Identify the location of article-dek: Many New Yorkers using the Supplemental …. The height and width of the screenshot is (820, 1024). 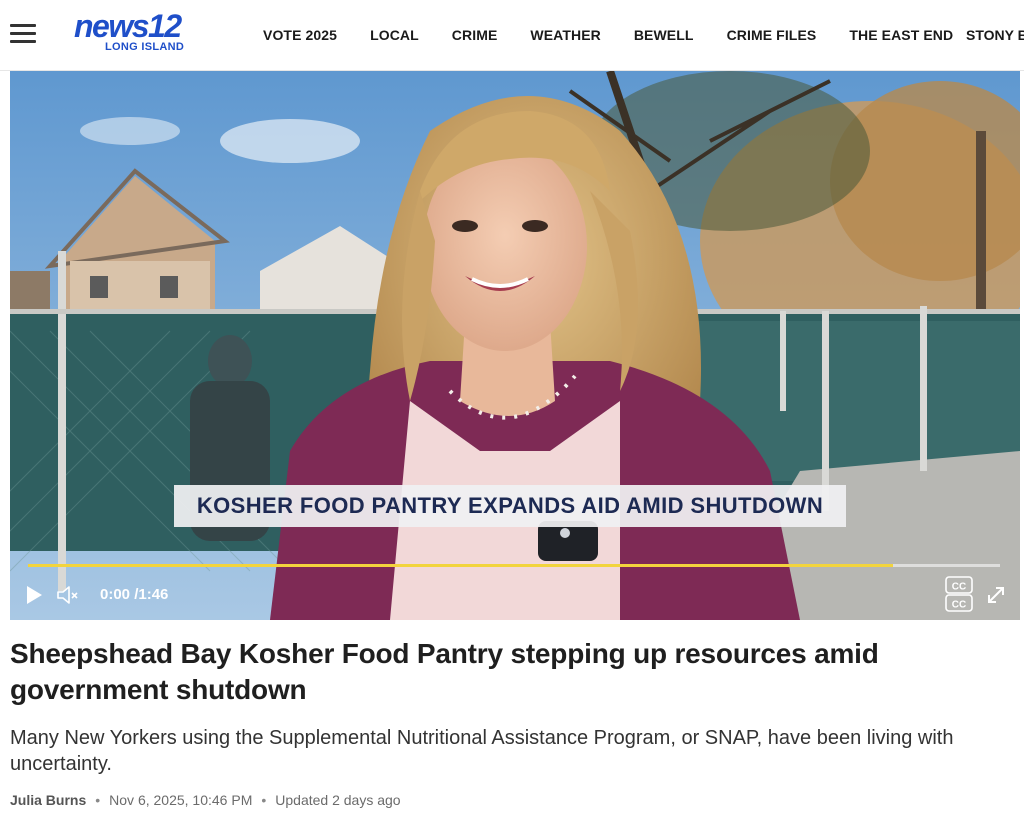
(482, 751).